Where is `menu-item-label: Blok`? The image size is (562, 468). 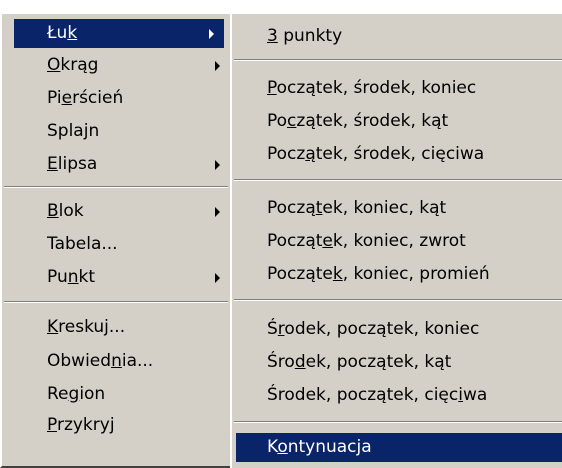
menu-item-label: Blok is located at coordinates (65, 211).